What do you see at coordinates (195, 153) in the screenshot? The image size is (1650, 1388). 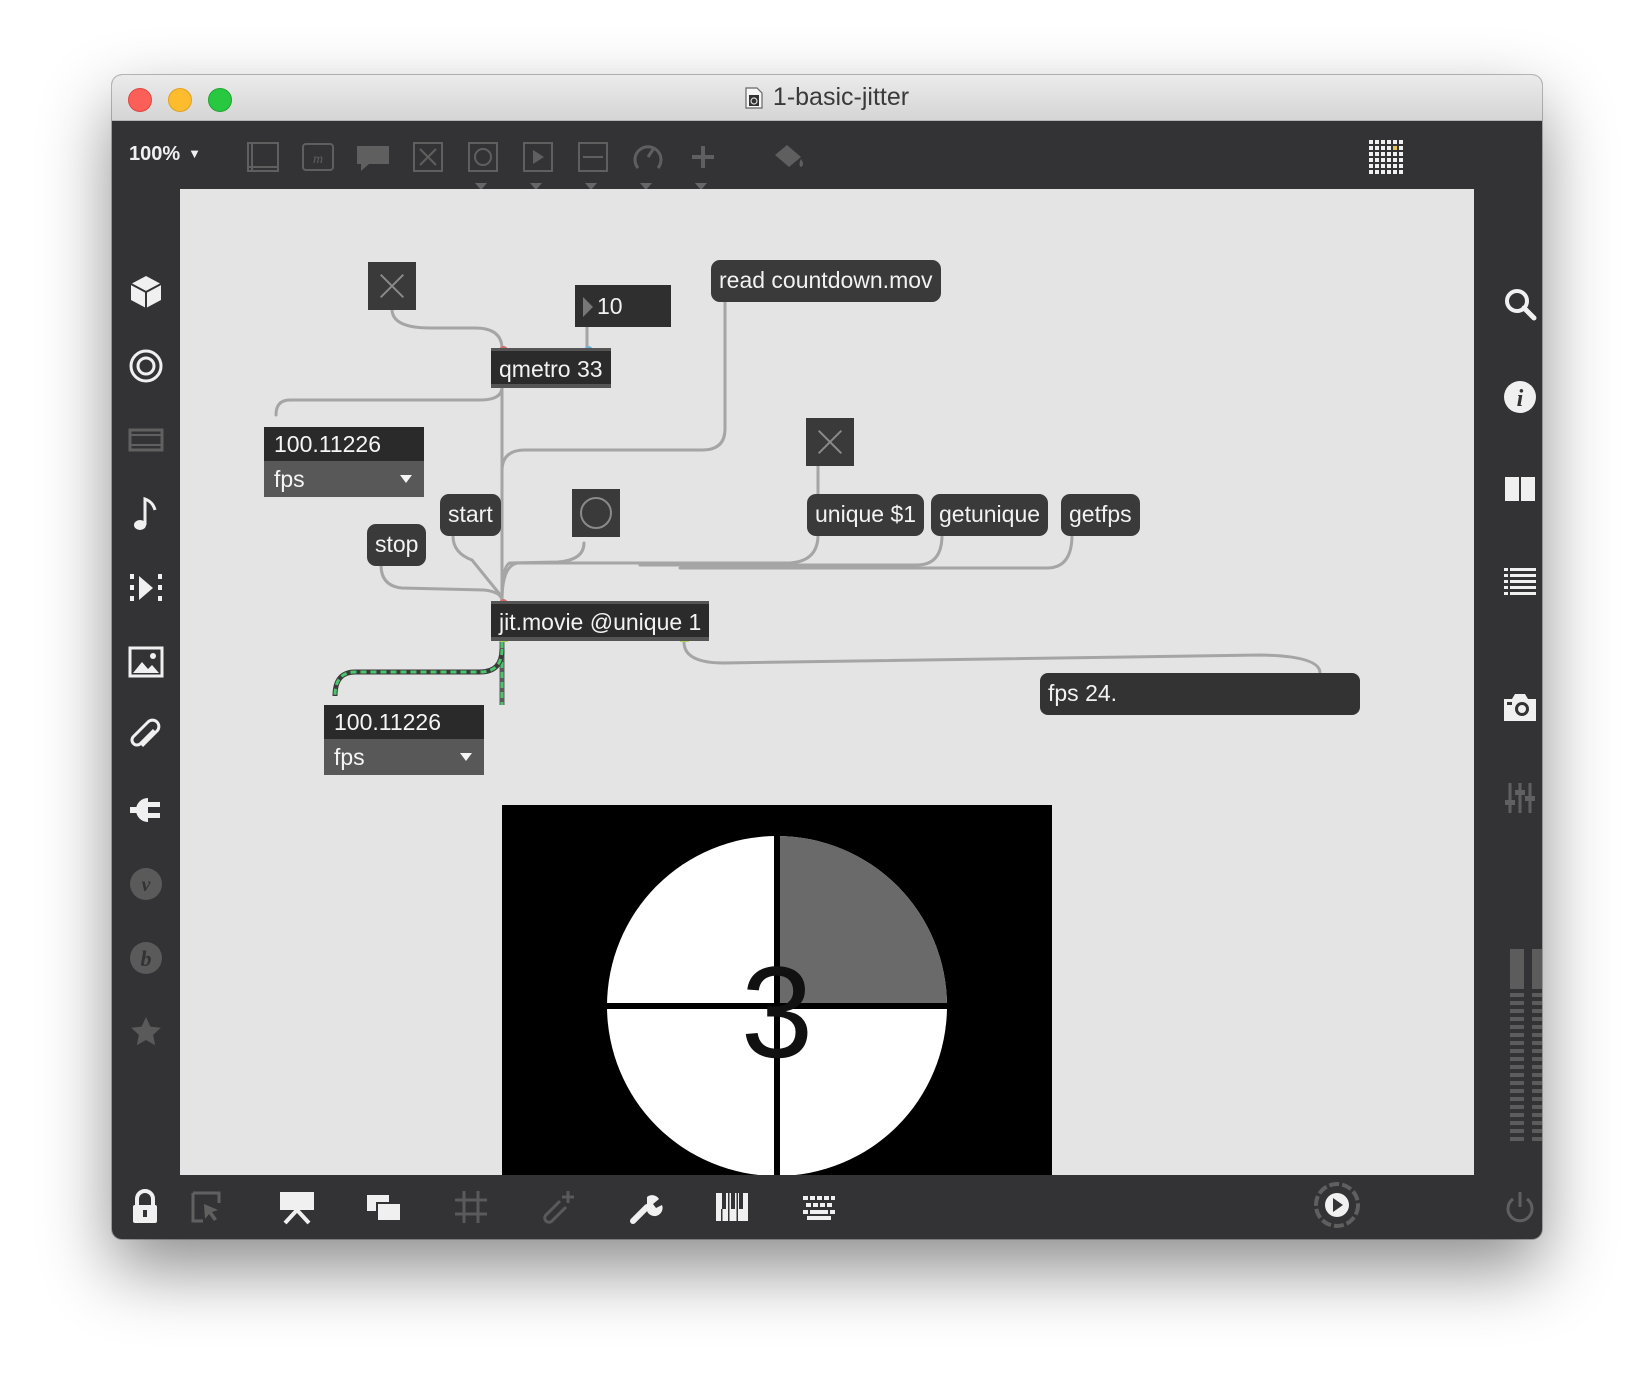 I see `chevron-down-icon: ▼` at bounding box center [195, 153].